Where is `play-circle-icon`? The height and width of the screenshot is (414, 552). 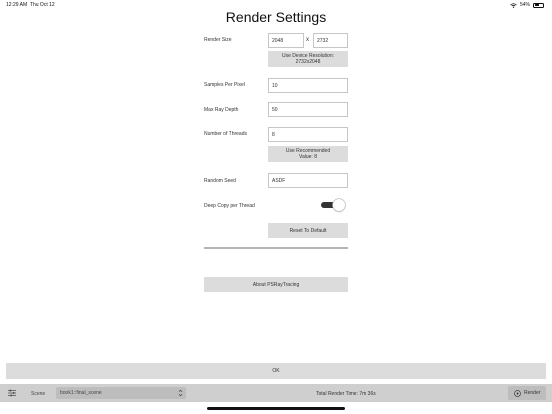 play-circle-icon is located at coordinates (517, 393).